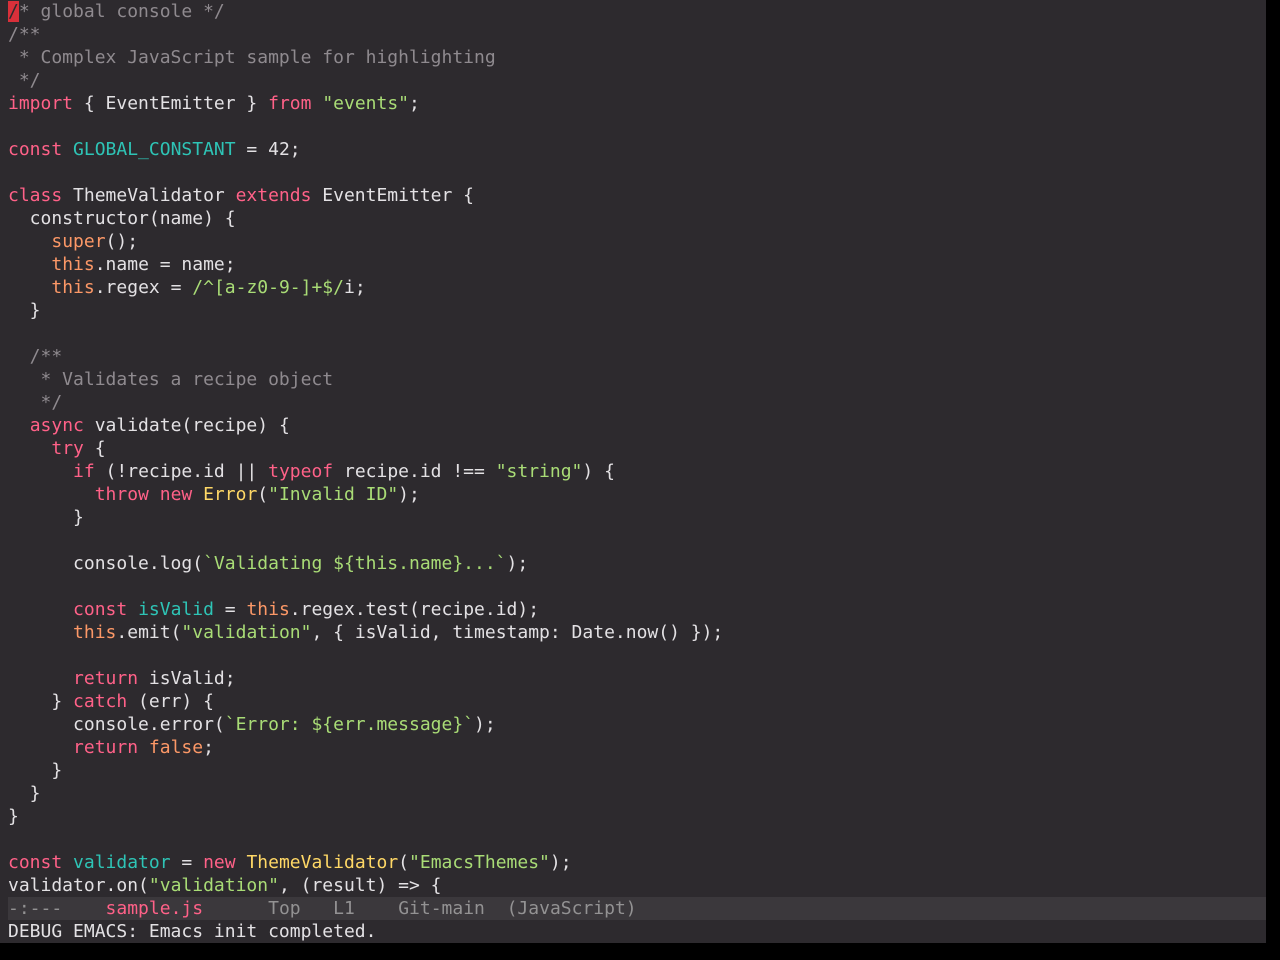  What do you see at coordinates (517, 632) in the screenshot?
I see `code-token: , { isValid, timestamp: Date.now() });` at bounding box center [517, 632].